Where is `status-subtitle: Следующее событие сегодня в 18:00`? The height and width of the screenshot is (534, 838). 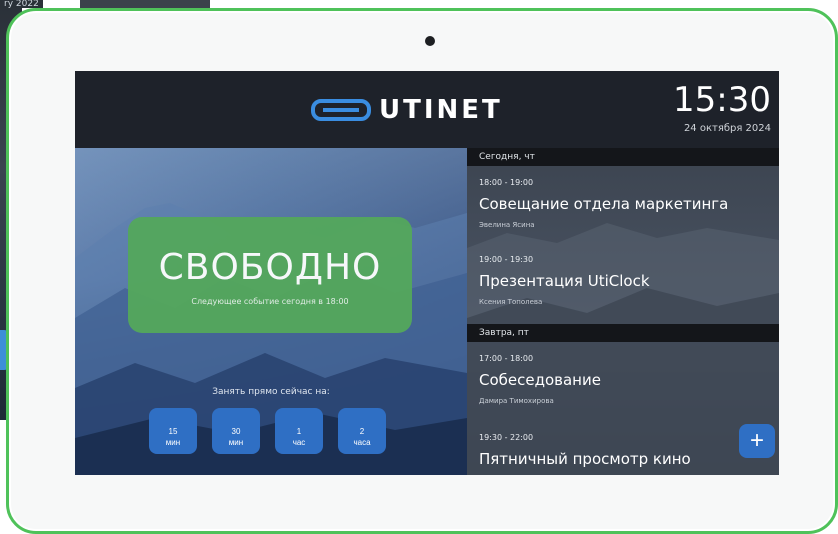 status-subtitle: Следующее событие сегодня в 18:00 is located at coordinates (270, 301).